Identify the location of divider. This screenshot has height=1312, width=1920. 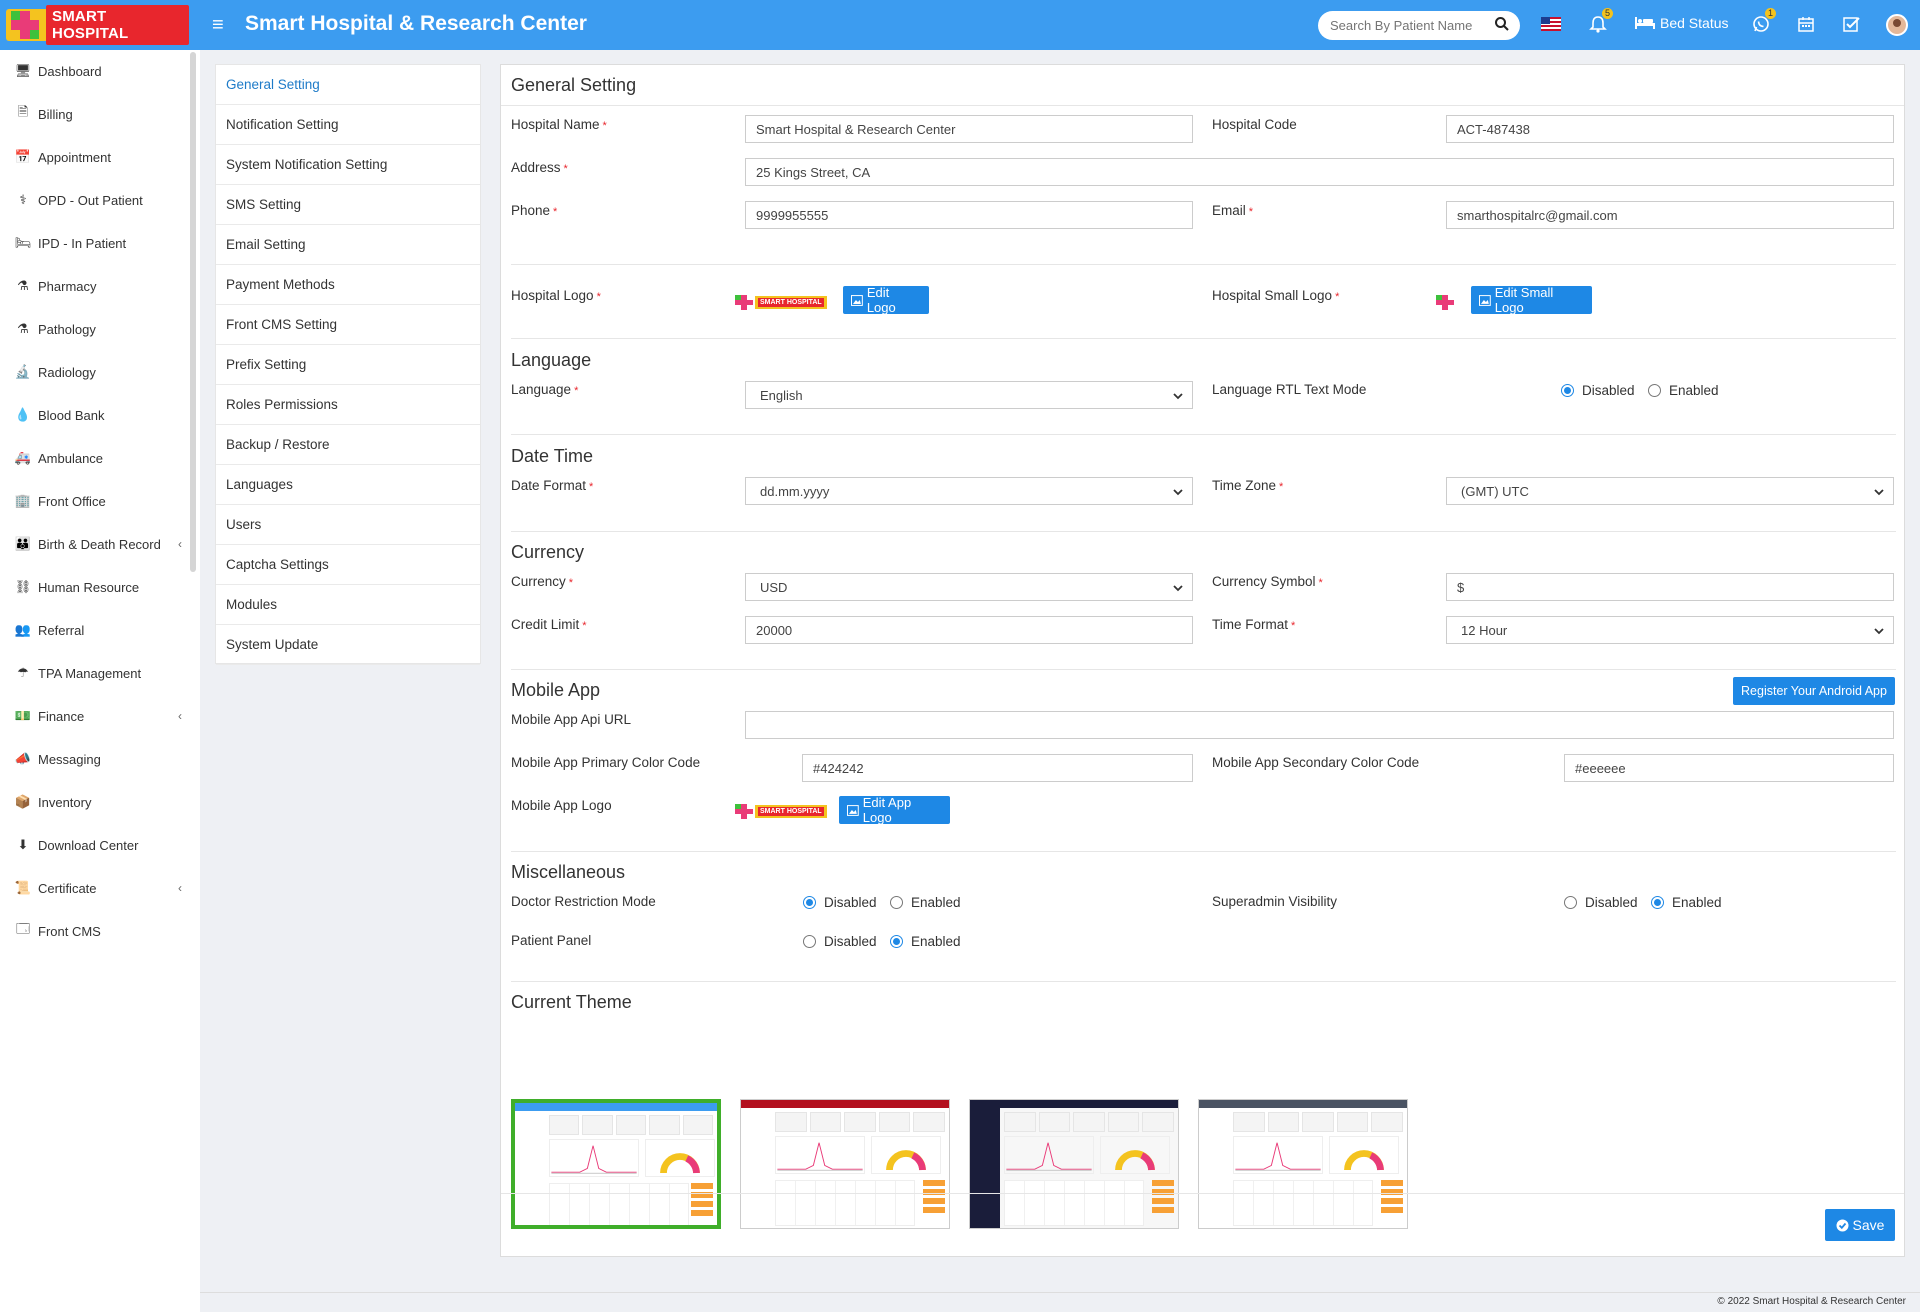
(1203, 434).